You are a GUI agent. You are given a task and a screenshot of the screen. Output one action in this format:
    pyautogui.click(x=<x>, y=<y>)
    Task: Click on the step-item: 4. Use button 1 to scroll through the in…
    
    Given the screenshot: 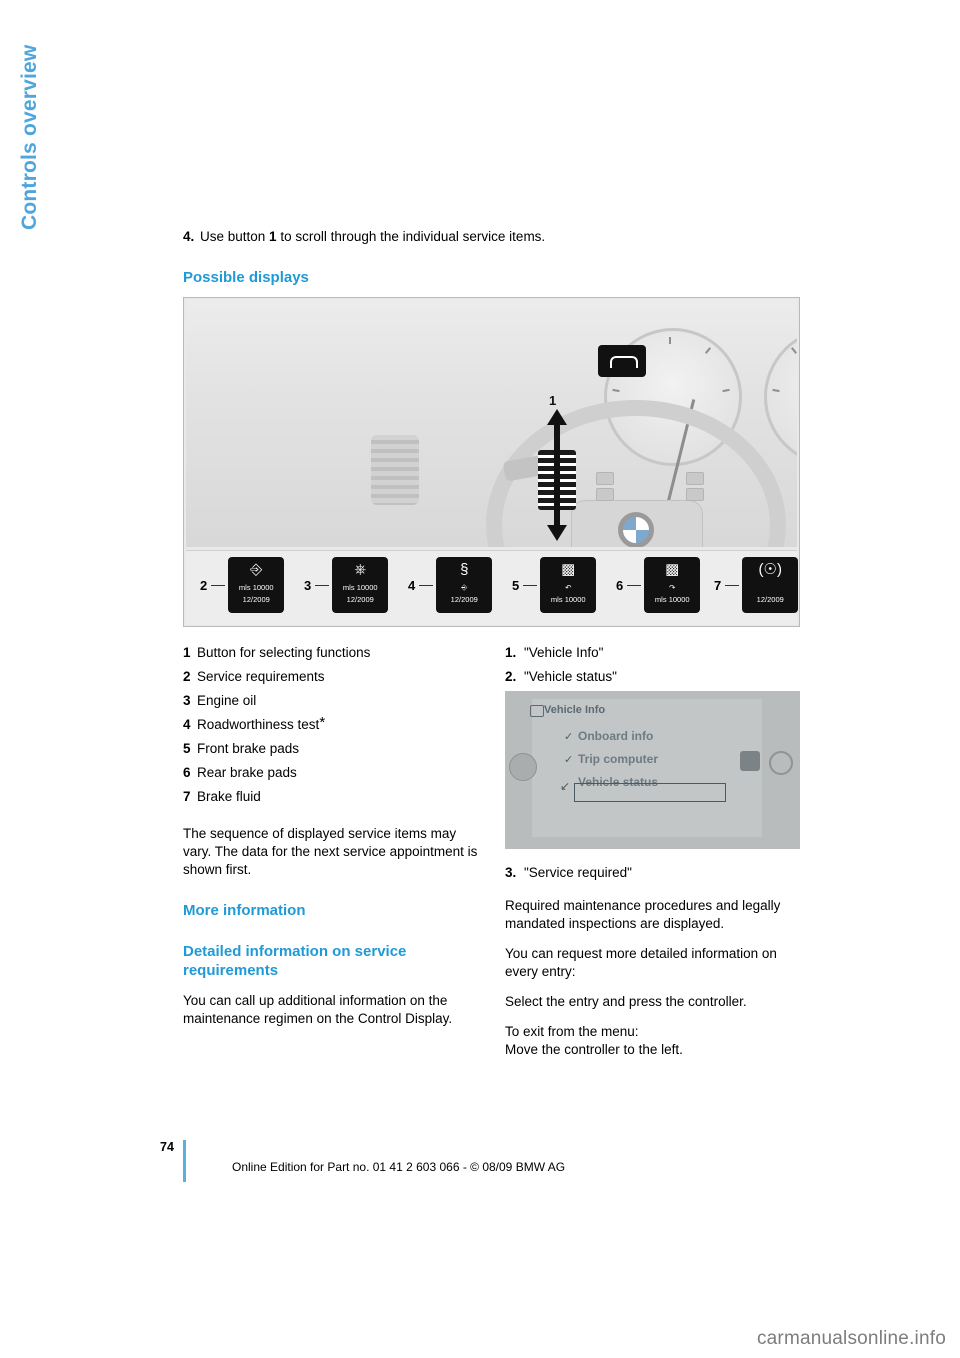 What is the action you would take?
    pyautogui.click(x=491, y=237)
    